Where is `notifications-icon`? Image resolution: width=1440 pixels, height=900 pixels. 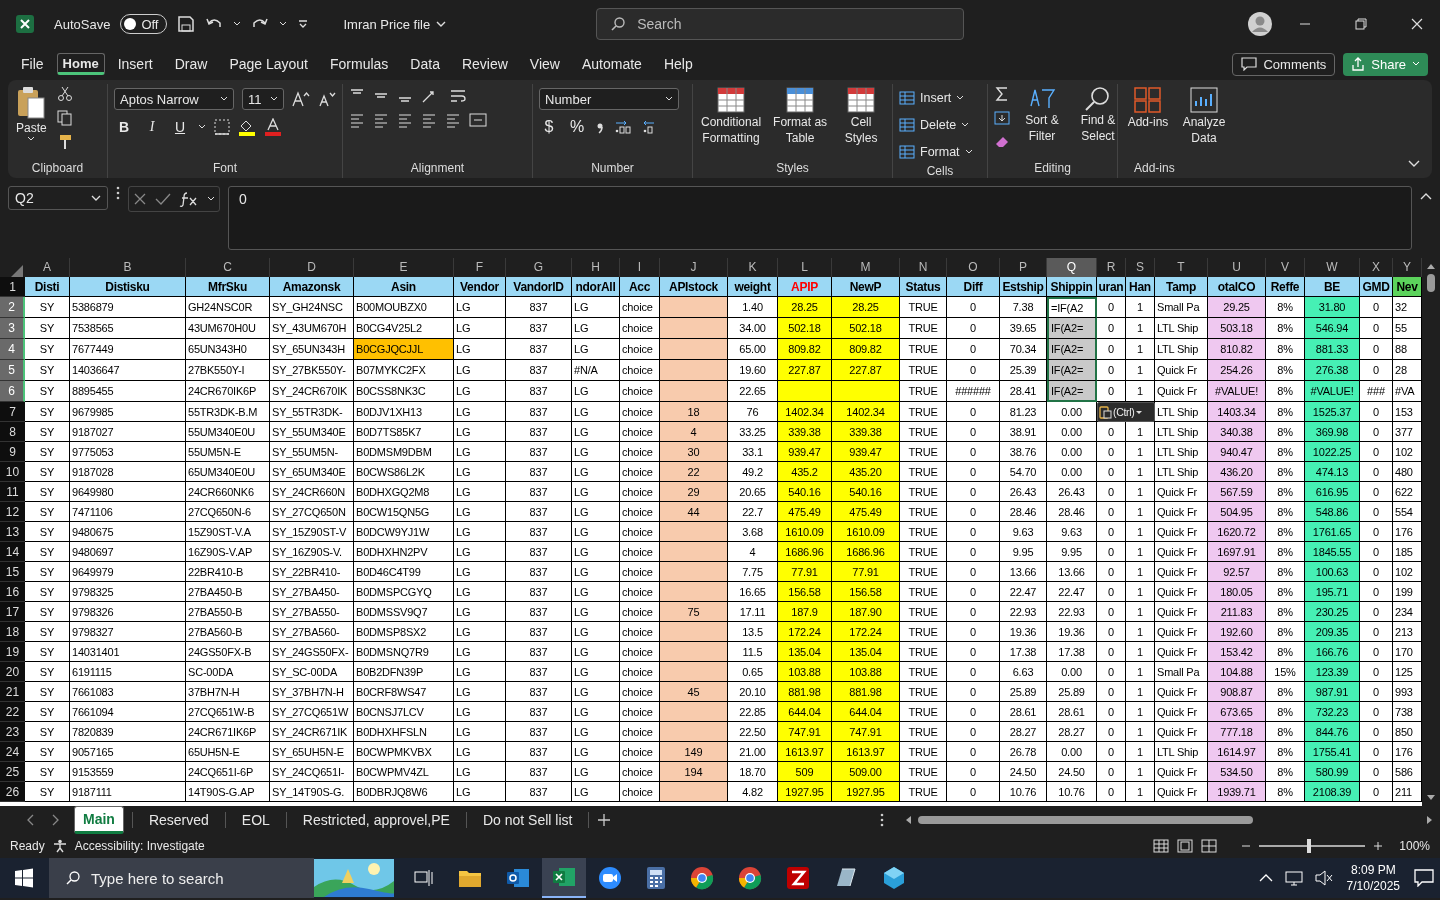 notifications-icon is located at coordinates (1424, 878).